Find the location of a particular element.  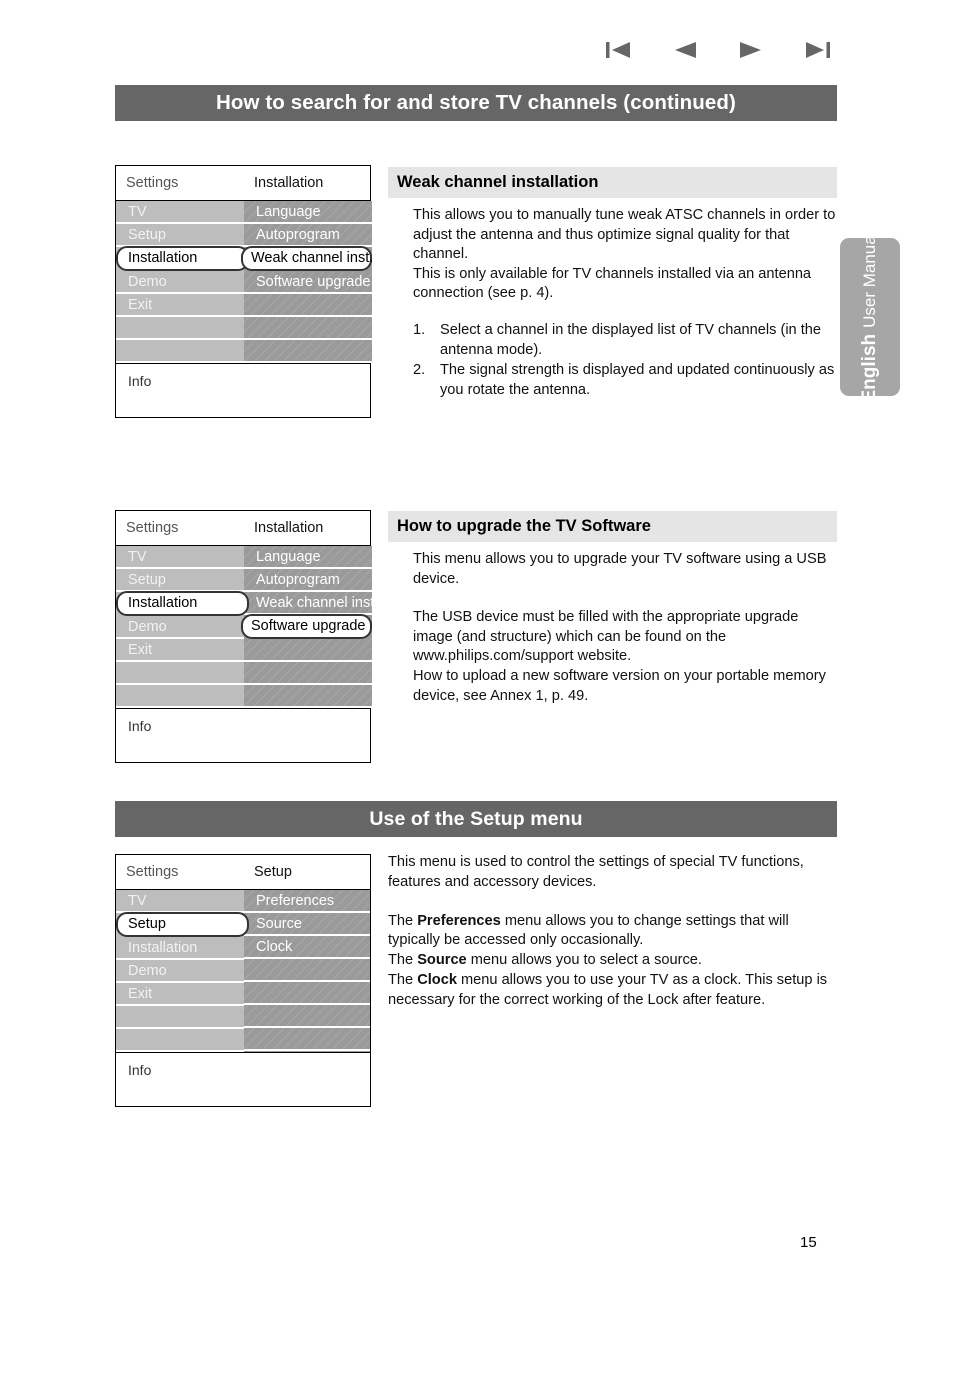

osd-item-source: Source is located at coordinates (307, 924).